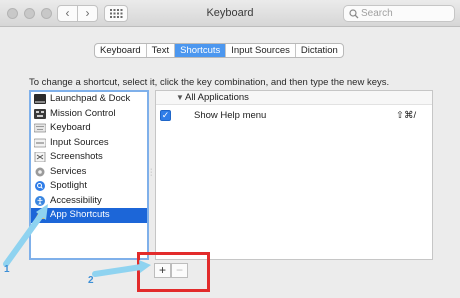  I want to click on checkmark-icon: ✓, so click(165, 115).